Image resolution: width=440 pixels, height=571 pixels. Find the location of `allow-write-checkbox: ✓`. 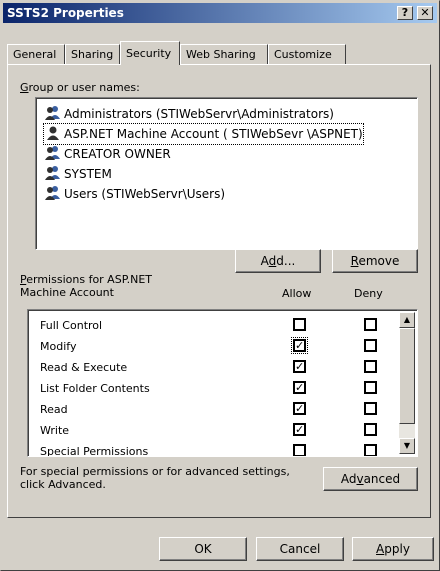

allow-write-checkbox: ✓ is located at coordinates (299, 429).